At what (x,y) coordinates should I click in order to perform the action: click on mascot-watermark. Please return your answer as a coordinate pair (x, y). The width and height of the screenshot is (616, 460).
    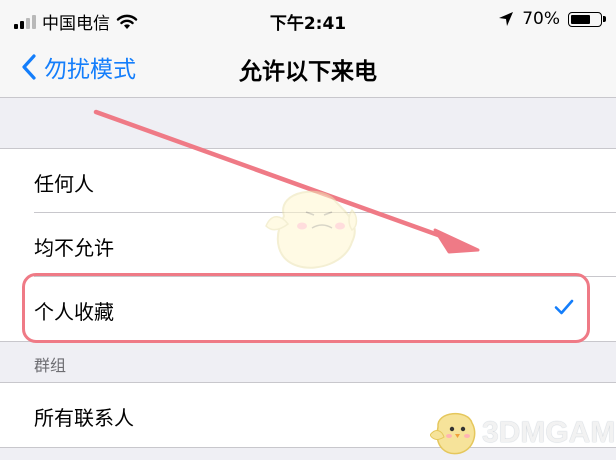
    Looking at the image, I should click on (311, 229).